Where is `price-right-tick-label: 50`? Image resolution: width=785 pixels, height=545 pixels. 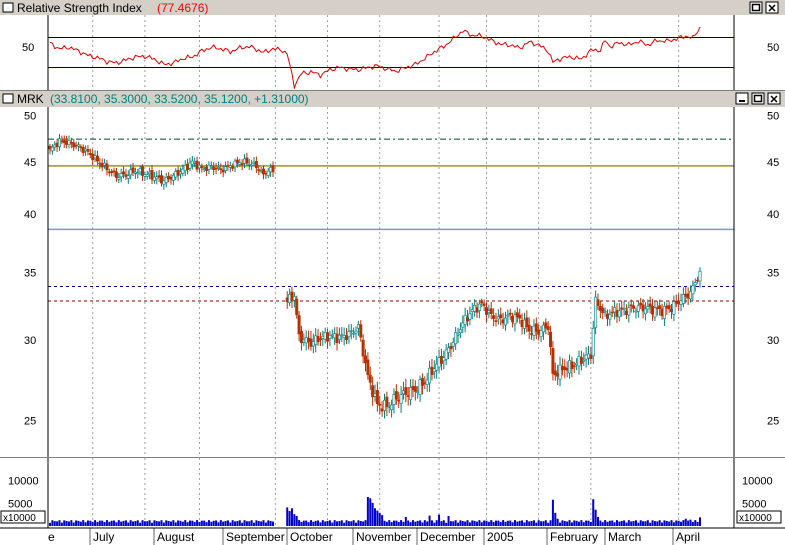
price-right-tick-label: 50 is located at coordinates (773, 117).